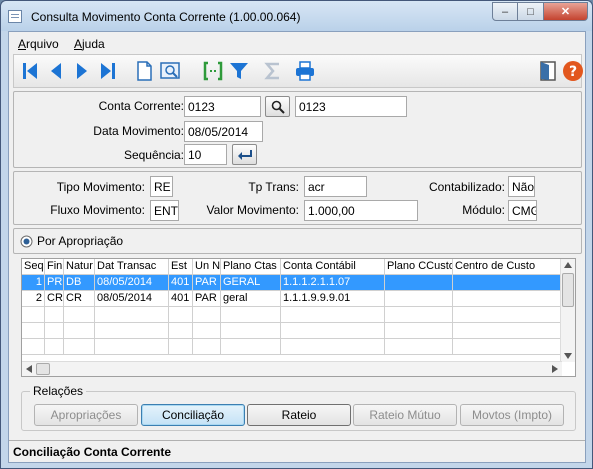  I want to click on menu-arquivo: Arquivo, so click(38, 44).